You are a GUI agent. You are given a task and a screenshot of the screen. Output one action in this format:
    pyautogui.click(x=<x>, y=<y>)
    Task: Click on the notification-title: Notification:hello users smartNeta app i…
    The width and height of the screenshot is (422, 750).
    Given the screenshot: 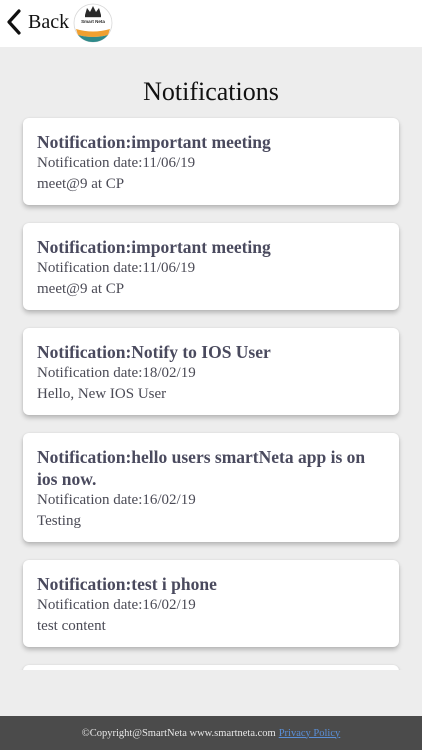 What is the action you would take?
    pyautogui.click(x=201, y=468)
    